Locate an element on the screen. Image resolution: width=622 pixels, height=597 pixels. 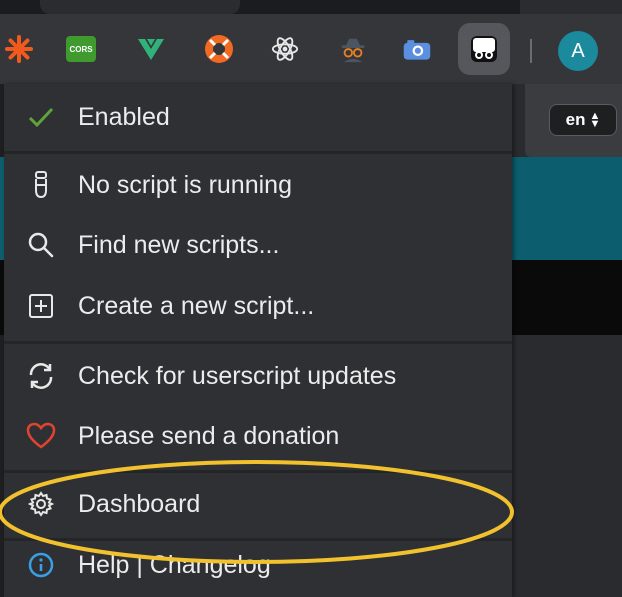
tab-edge is located at coordinates (140, 7).